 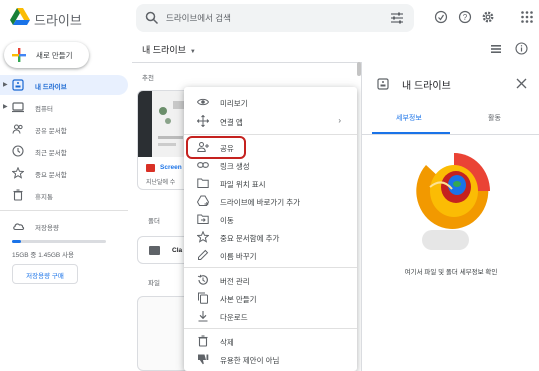 I want to click on menu-item-add-shortcut: 드라이브에 바로가기 추가, so click(x=270, y=201).